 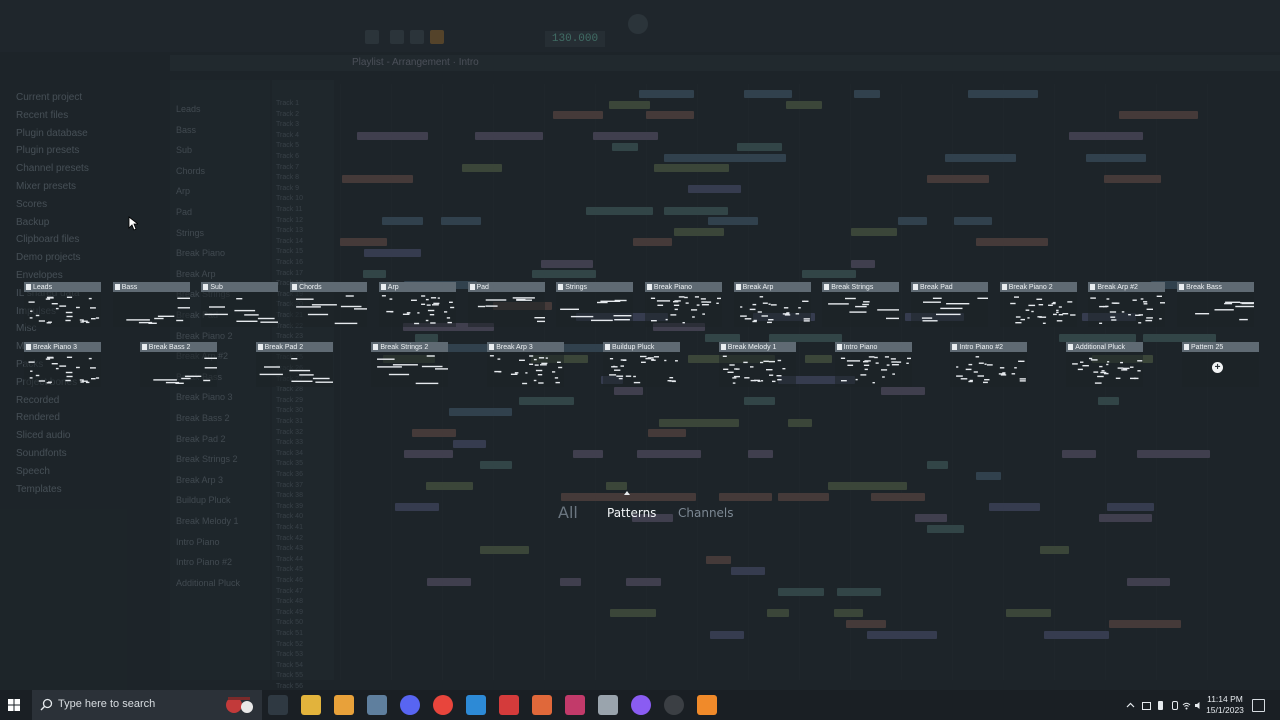 What do you see at coordinates (207, 521) in the screenshot?
I see `playlist-pattern-item: Break Melody 1` at bounding box center [207, 521].